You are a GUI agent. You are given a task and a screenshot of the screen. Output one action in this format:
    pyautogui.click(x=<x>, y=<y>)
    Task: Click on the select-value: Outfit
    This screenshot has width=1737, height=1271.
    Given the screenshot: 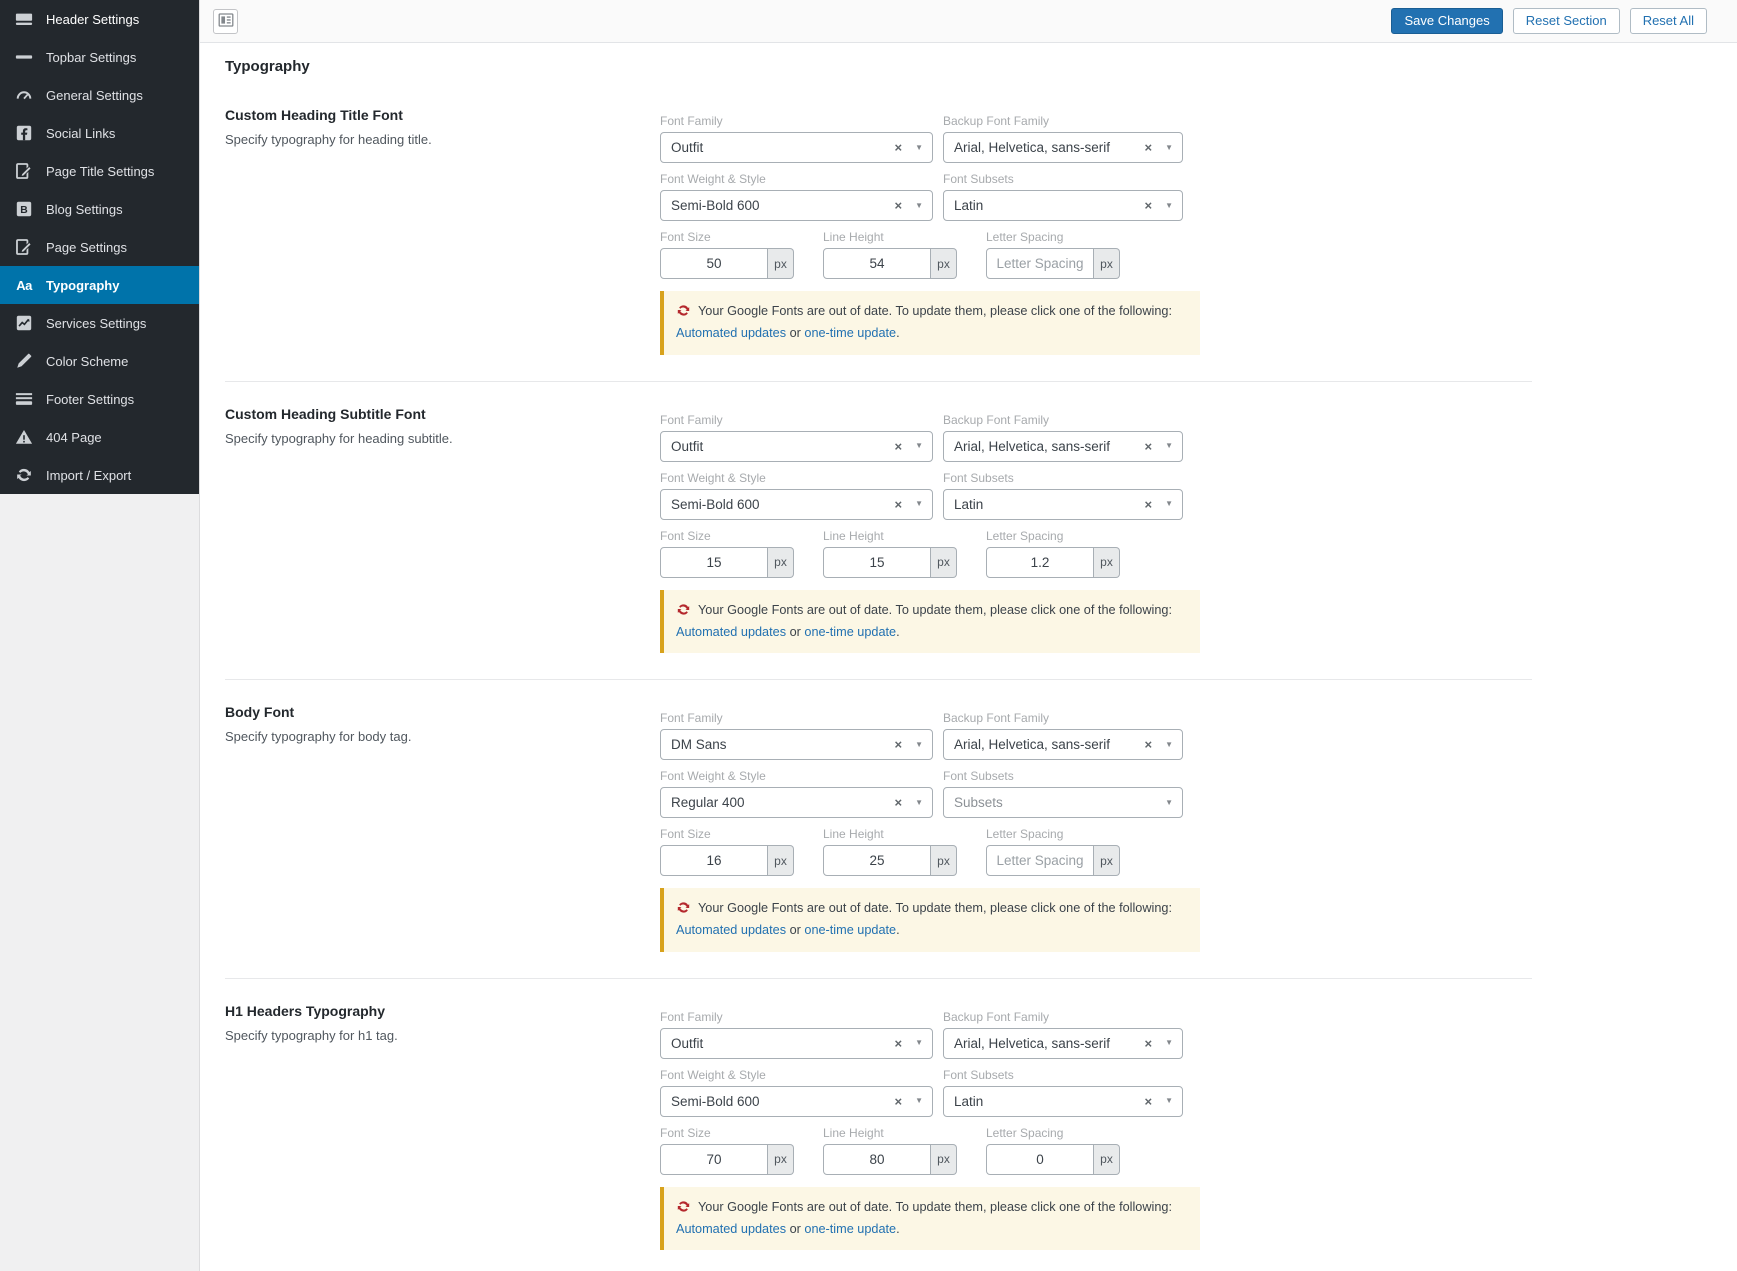 What is the action you would take?
    pyautogui.click(x=687, y=446)
    